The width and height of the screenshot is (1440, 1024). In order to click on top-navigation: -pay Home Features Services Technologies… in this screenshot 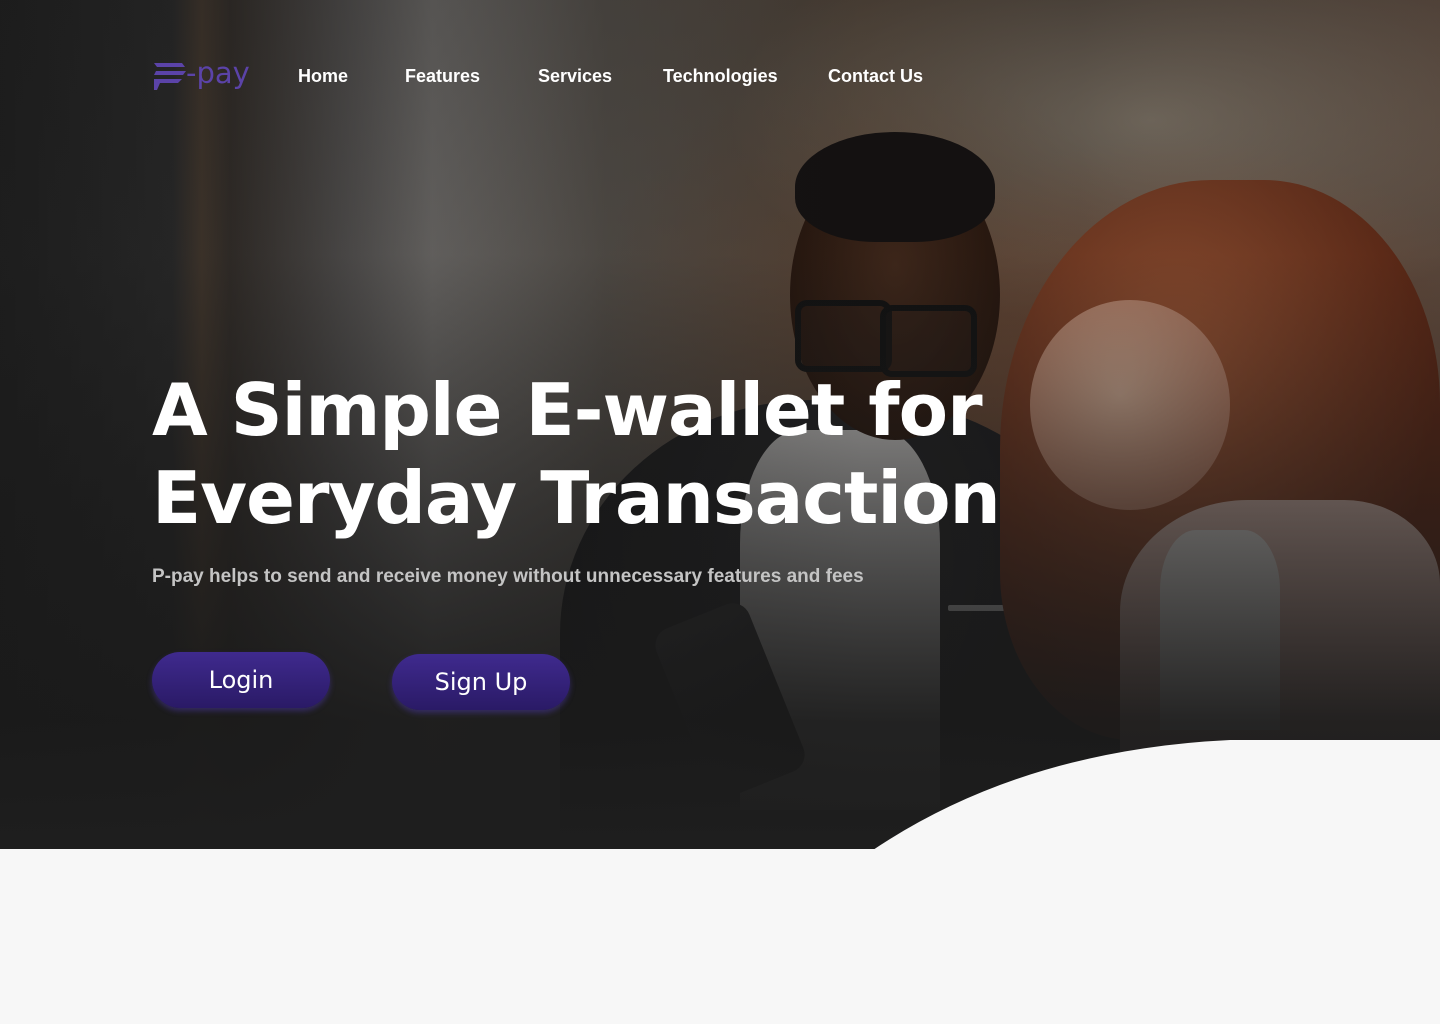, I will do `click(537, 76)`.